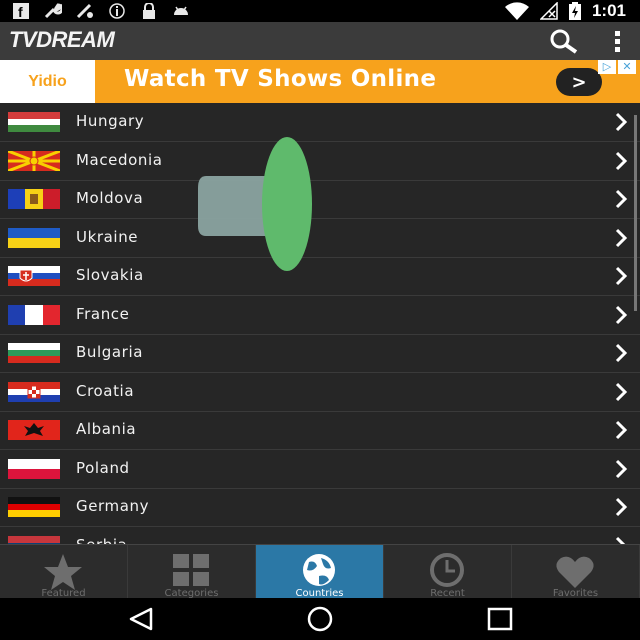 Image resolution: width=640 pixels, height=640 pixels. I want to click on country-row: France, so click(320, 315).